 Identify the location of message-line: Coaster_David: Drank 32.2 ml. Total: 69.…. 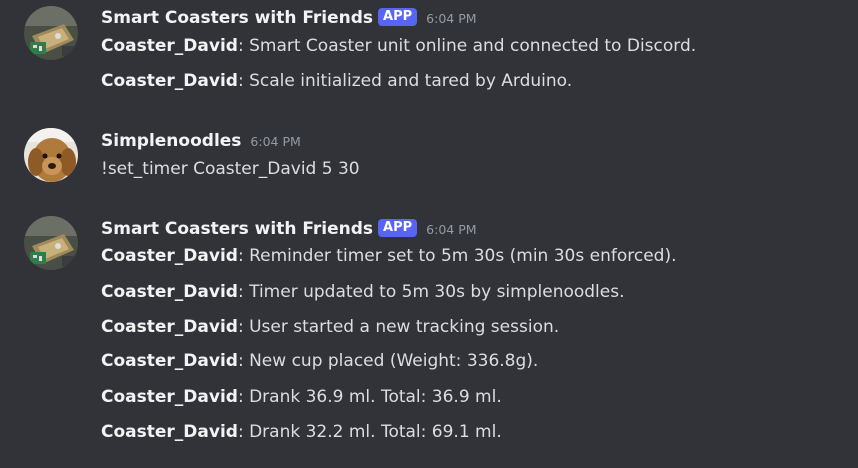
(301, 432).